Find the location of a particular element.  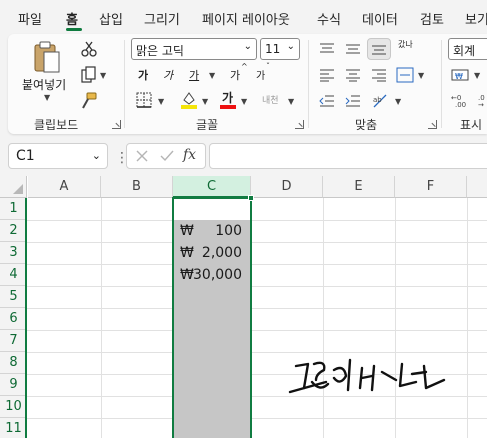

grow-font-icon: 가 is located at coordinates (235, 75).